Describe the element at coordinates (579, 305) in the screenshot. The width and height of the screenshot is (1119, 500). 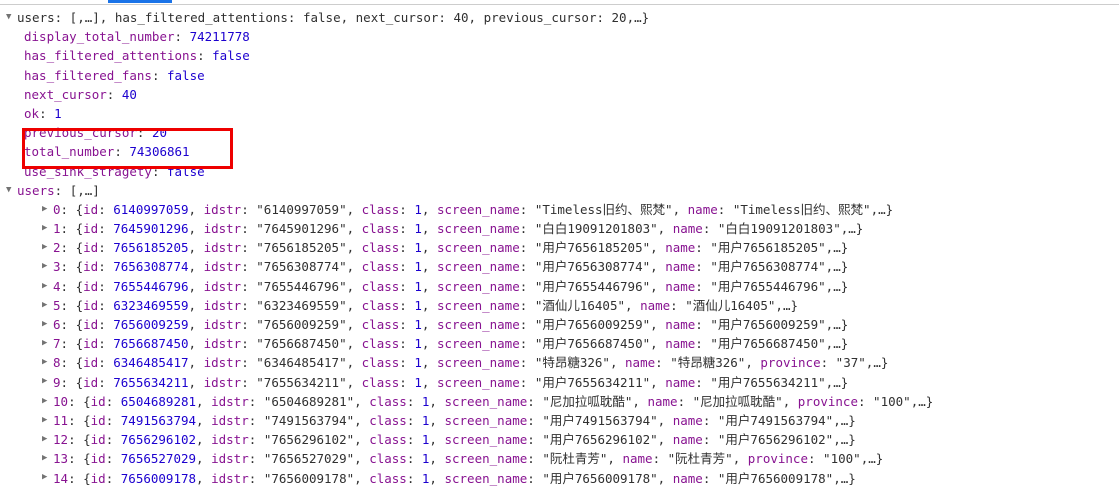
I see `user-screen-name-value: "酒仙儿16405"` at that location.